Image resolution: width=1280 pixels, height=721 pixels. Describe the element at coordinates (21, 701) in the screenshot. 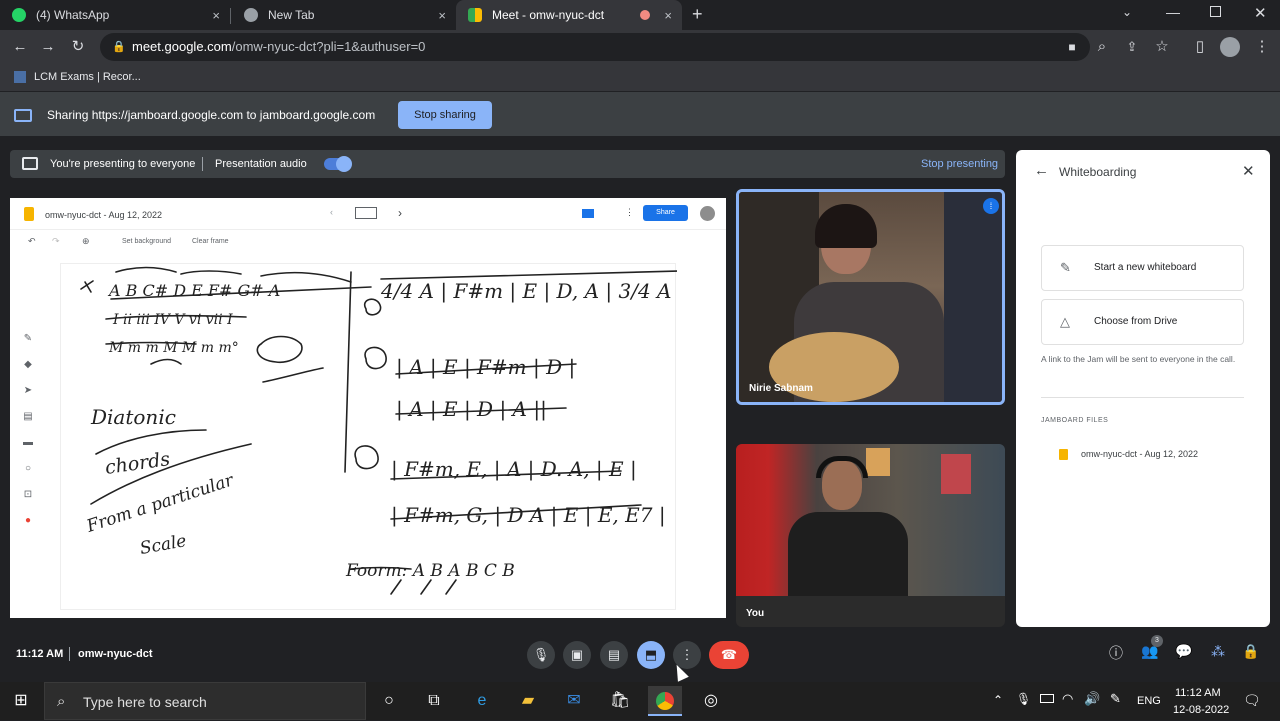

I see `windows-start-icon: ⊞` at that location.